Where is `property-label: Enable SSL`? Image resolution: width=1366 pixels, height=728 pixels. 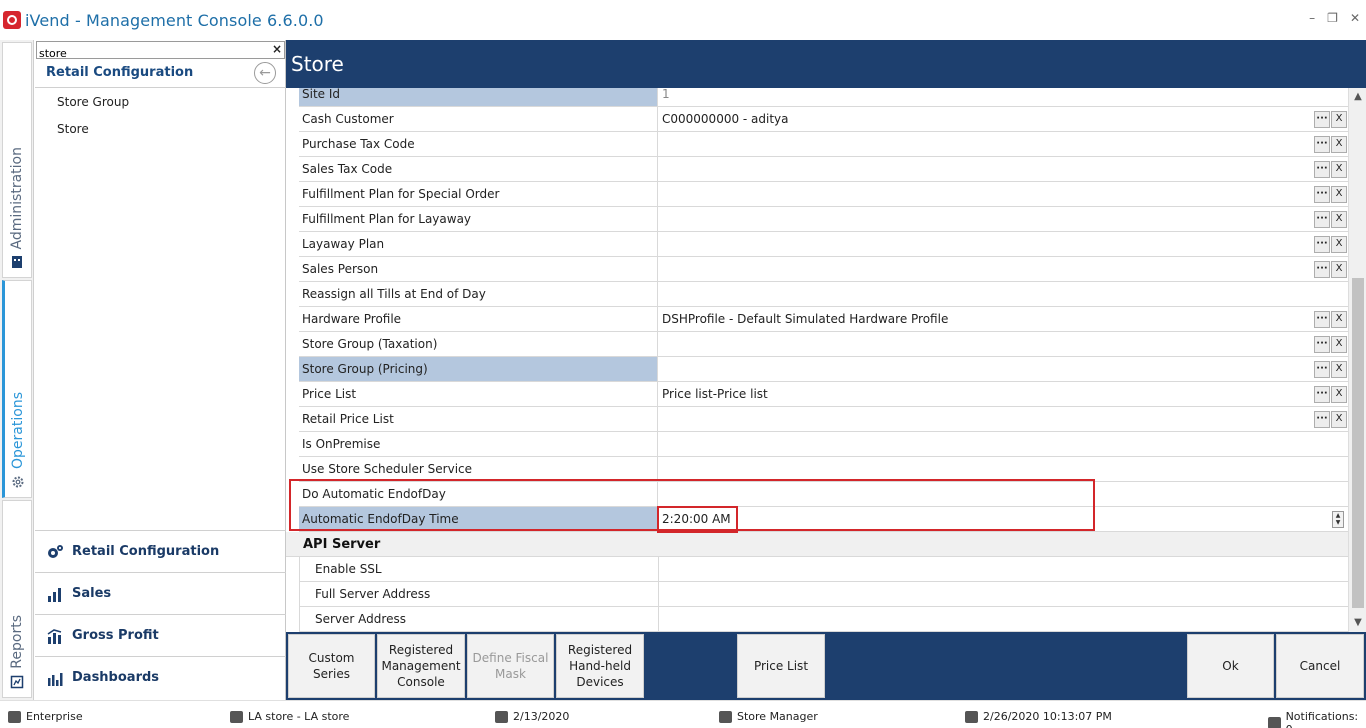 property-label: Enable SSL is located at coordinates (479, 569).